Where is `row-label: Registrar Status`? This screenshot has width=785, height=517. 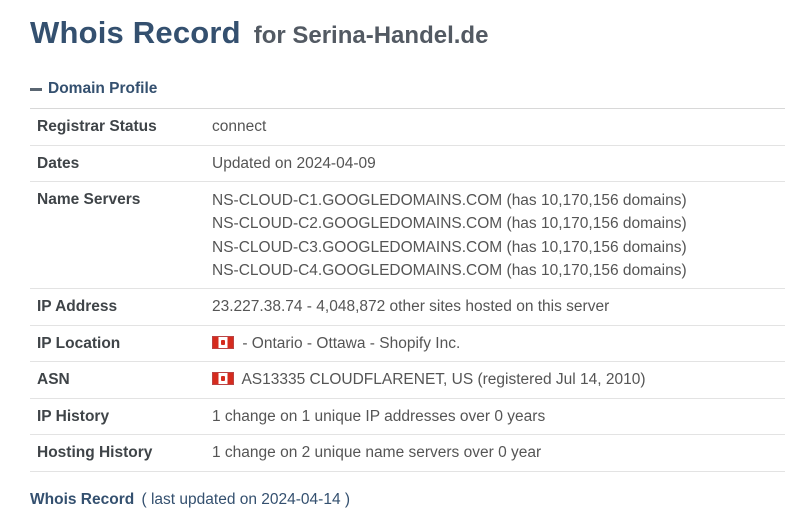
row-label: Registrar Status is located at coordinates (97, 126).